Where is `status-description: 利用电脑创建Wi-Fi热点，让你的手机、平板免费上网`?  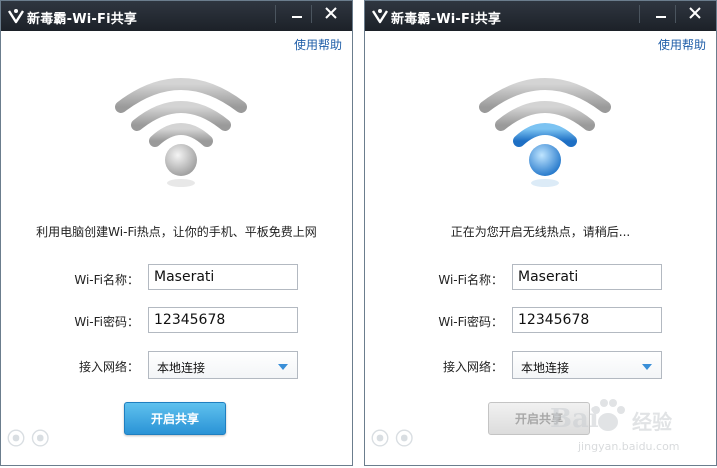
status-description: 利用电脑创建Wi-Fi热点，让你的手机、平板免费上网 is located at coordinates (176, 232).